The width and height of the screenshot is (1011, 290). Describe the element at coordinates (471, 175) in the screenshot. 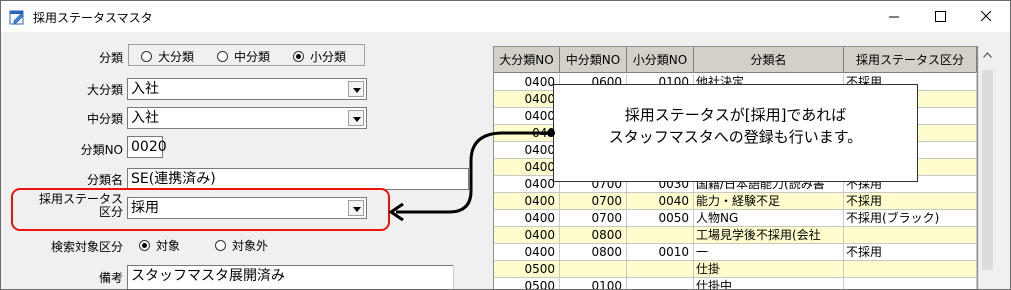

I see `connector-arrow-icon` at that location.